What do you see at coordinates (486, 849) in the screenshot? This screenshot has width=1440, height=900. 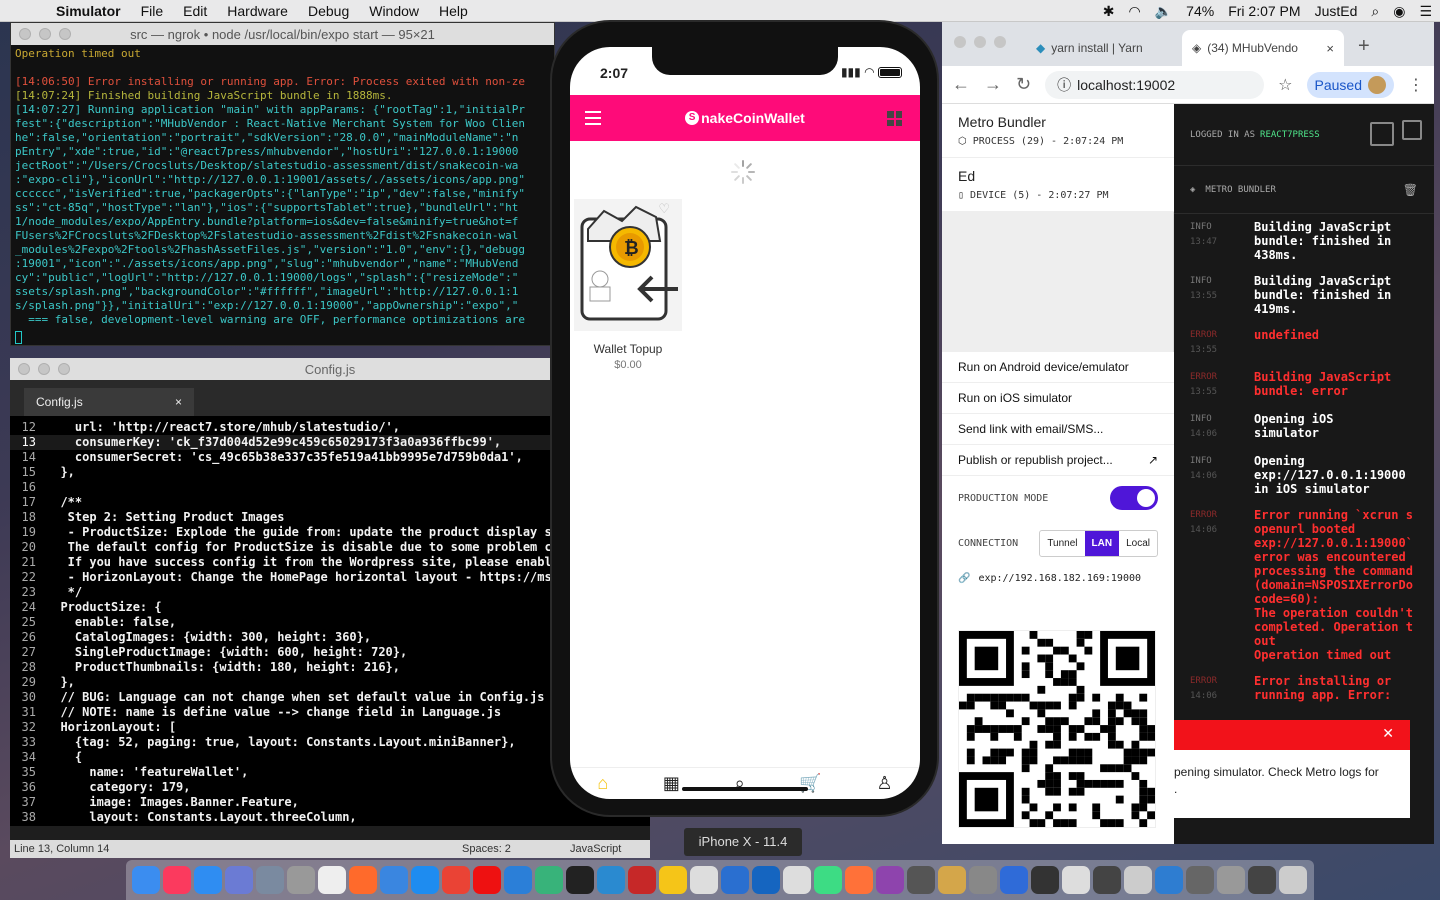 I see `indentation-setting: Spaces: 2` at bounding box center [486, 849].